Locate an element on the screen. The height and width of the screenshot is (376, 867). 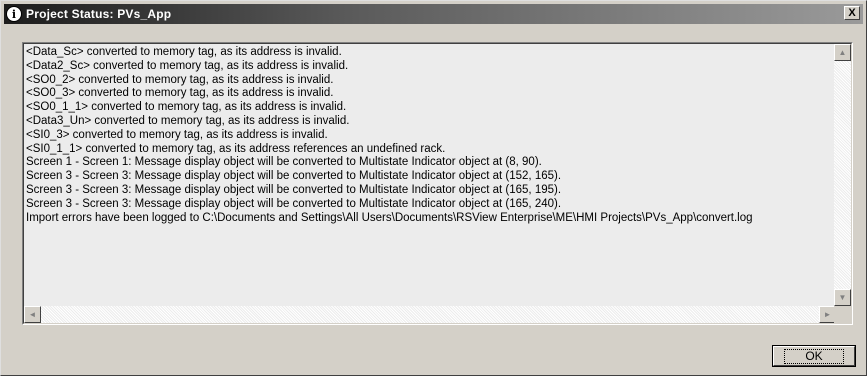
close-button: X is located at coordinates (852, 13).